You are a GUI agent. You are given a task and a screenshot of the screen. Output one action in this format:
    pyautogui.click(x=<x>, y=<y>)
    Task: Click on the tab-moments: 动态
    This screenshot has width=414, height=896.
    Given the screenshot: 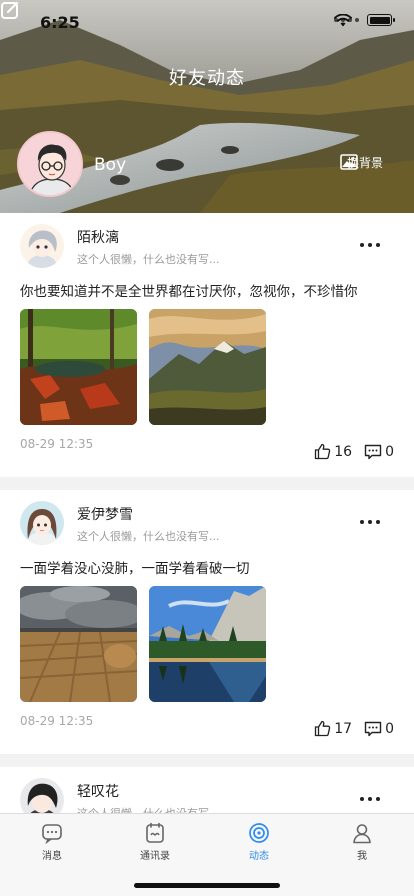 What is the action you would take?
    pyautogui.click(x=259, y=842)
    